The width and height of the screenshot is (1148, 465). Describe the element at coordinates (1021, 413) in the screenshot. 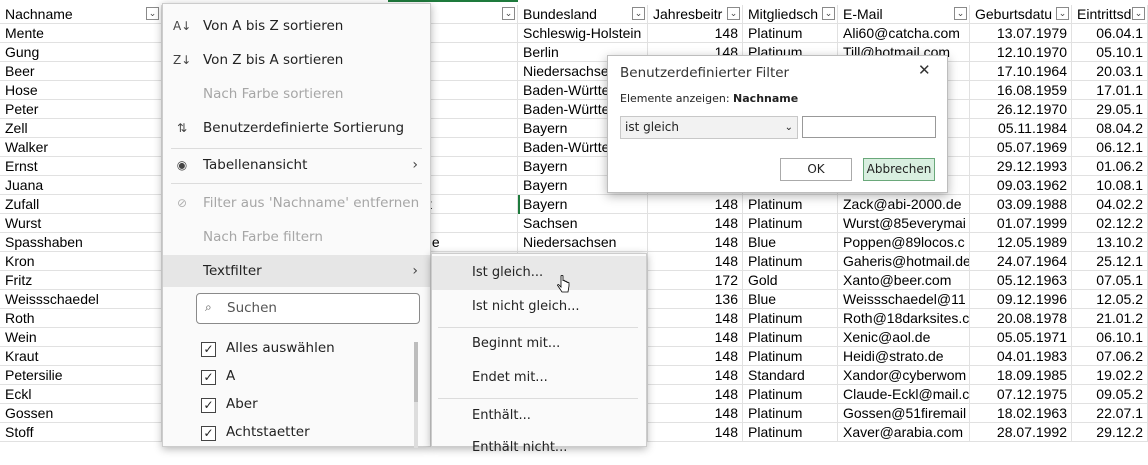

I see `cell-geburt: 18.02.1963` at that location.